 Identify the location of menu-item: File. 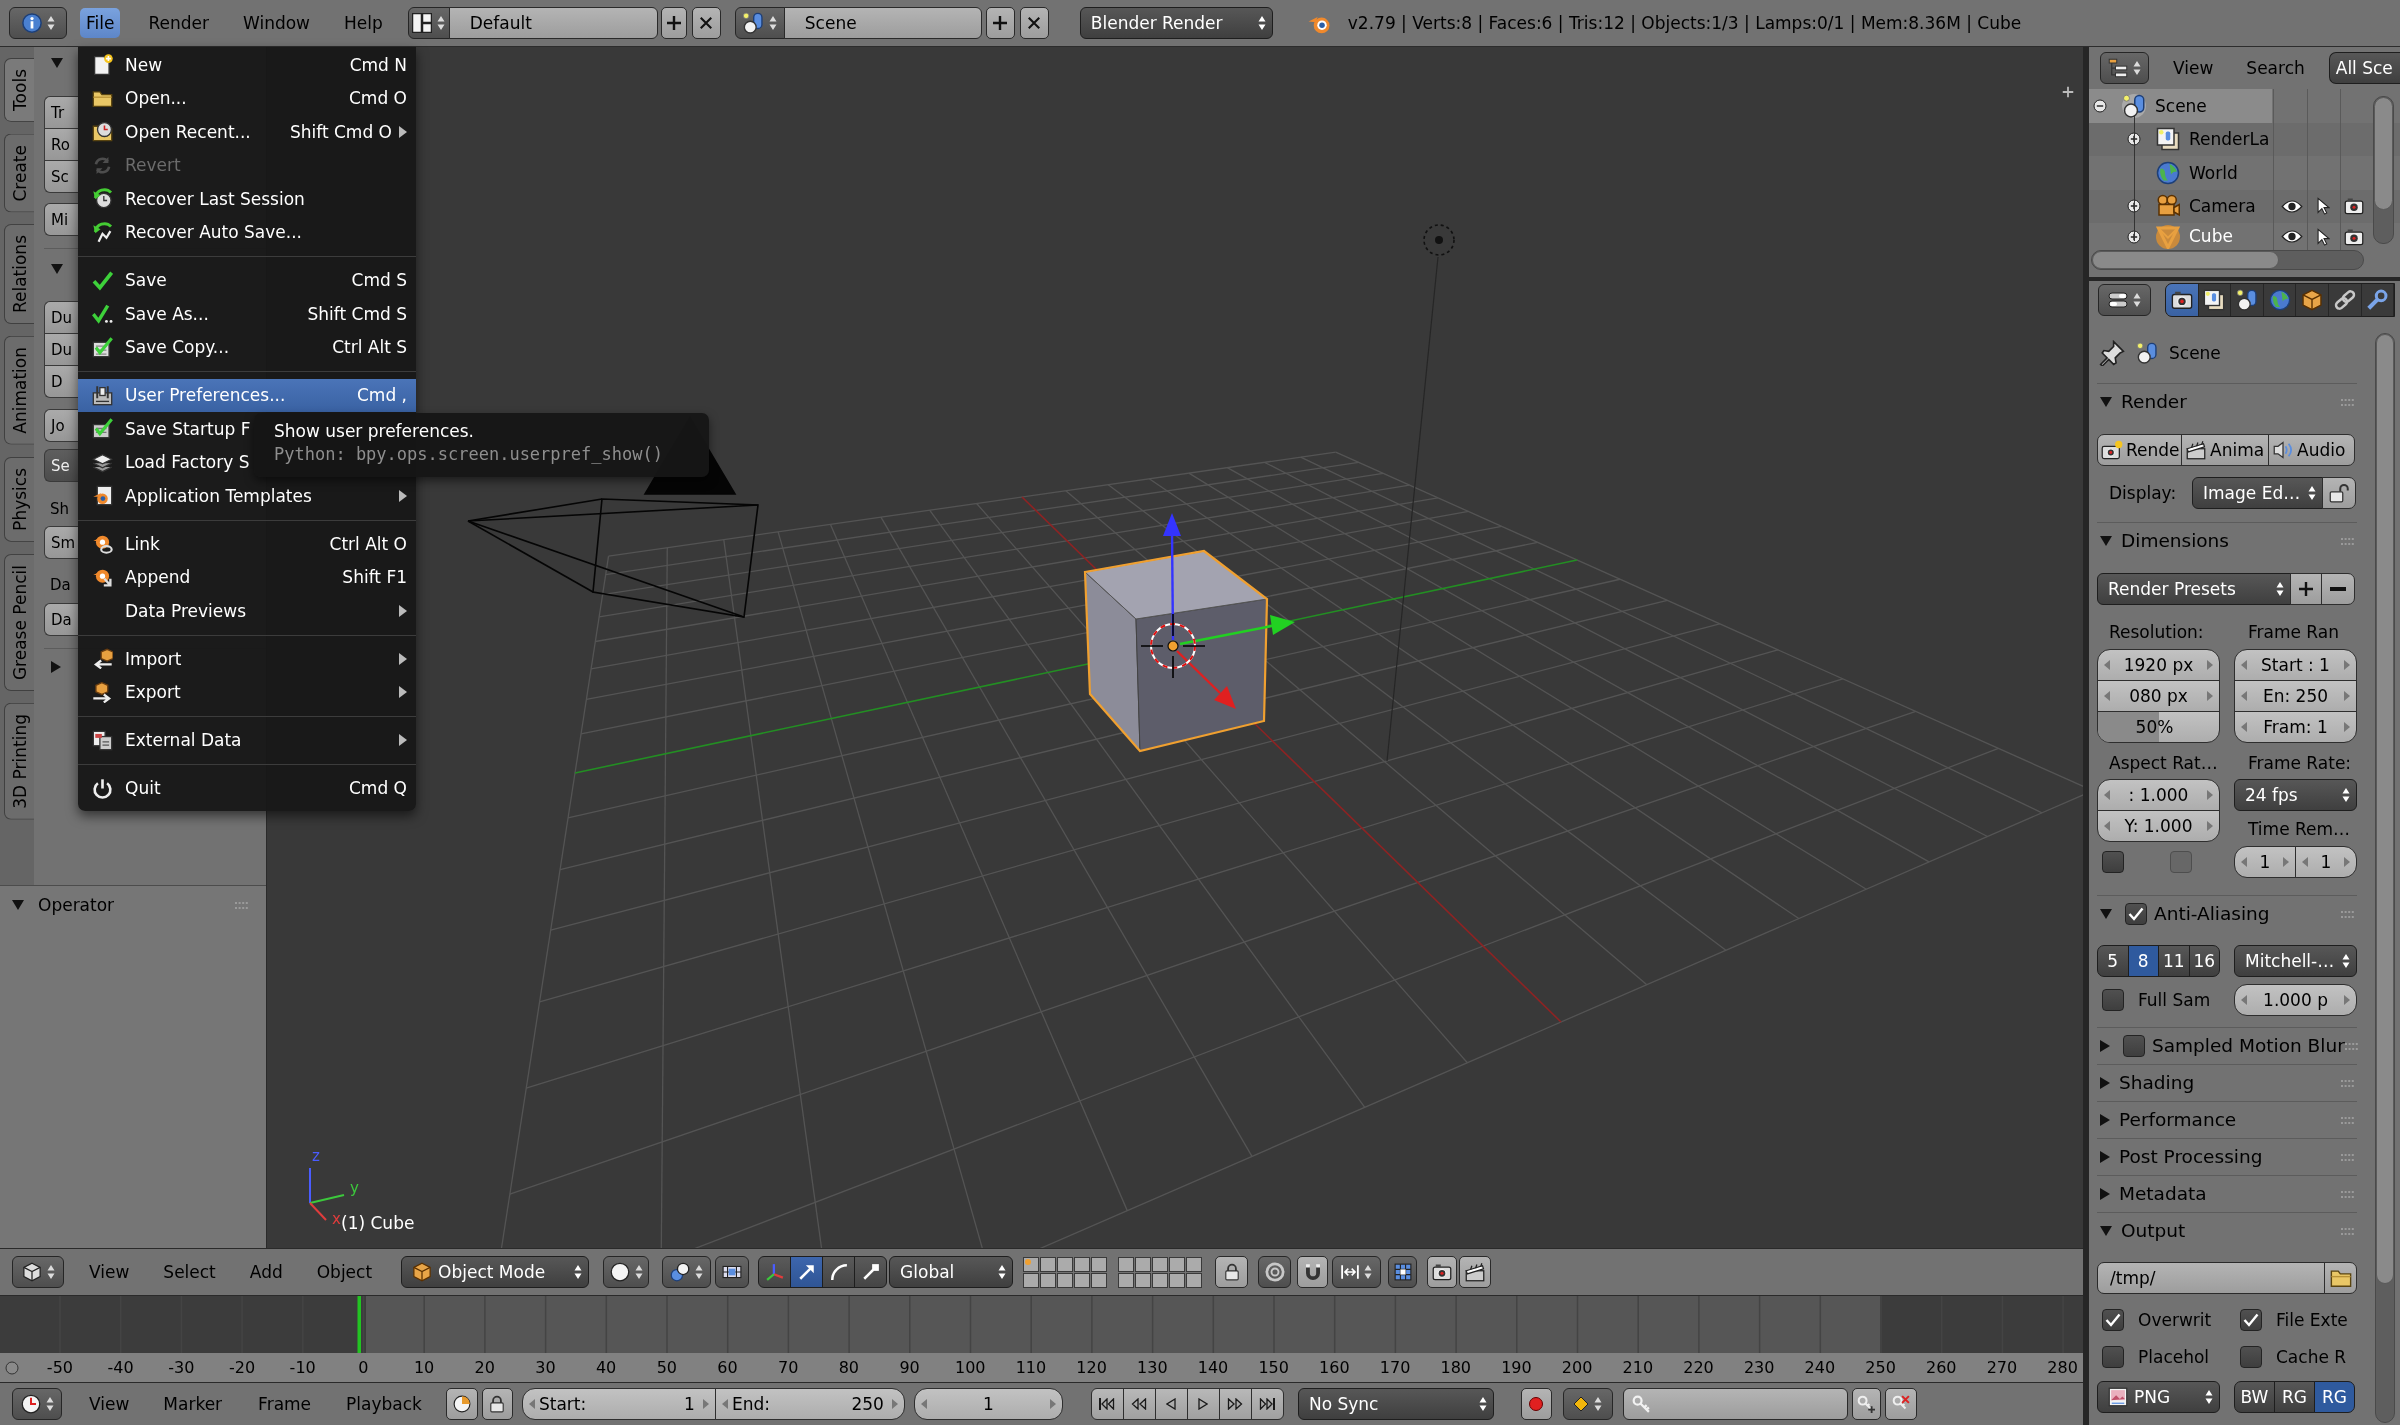
(100, 23).